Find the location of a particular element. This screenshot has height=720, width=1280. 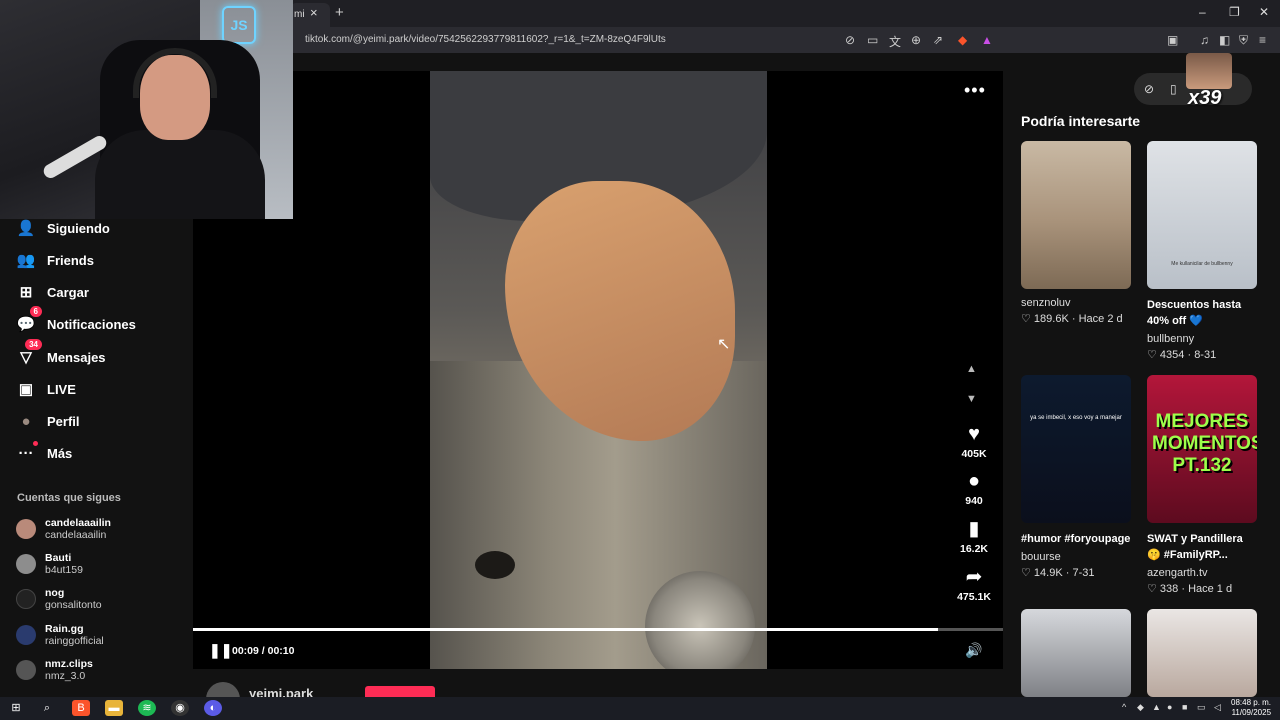

volume-tray-icon: ◁ is located at coordinates (1217, 707).